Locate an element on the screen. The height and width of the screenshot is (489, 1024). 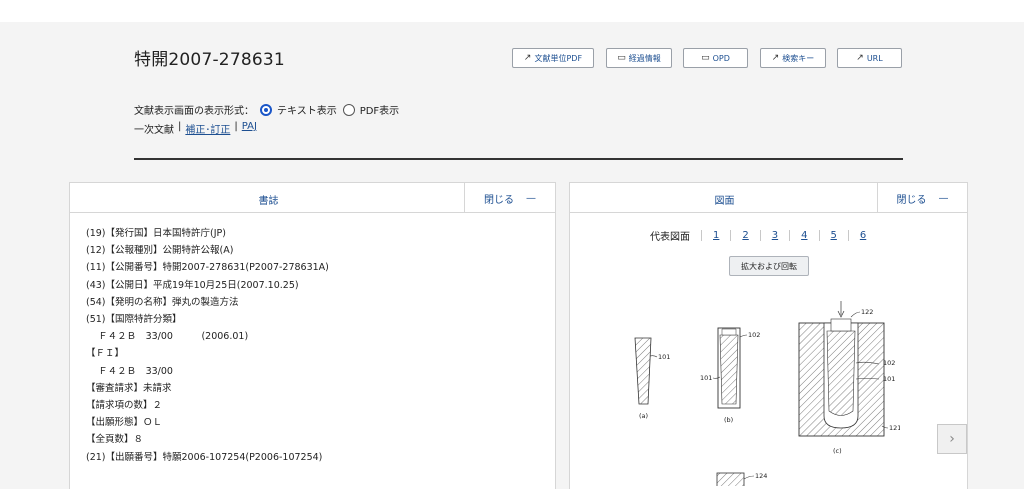
document-title: 特開2007-278631 is located at coordinates (209, 60).